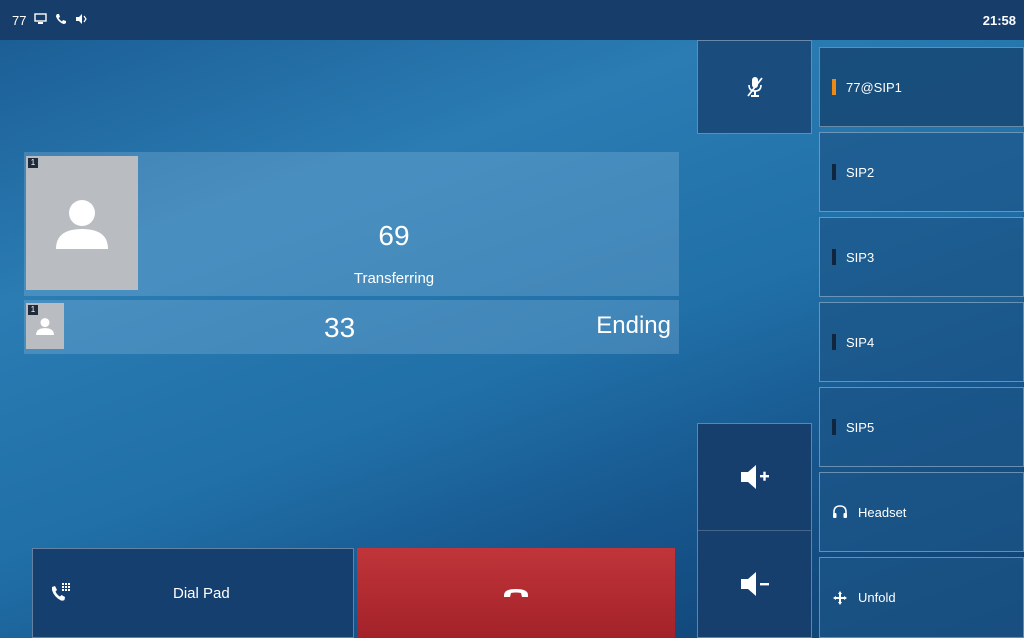  I want to click on dial-pad-label: Dial Pad, so click(201, 593).